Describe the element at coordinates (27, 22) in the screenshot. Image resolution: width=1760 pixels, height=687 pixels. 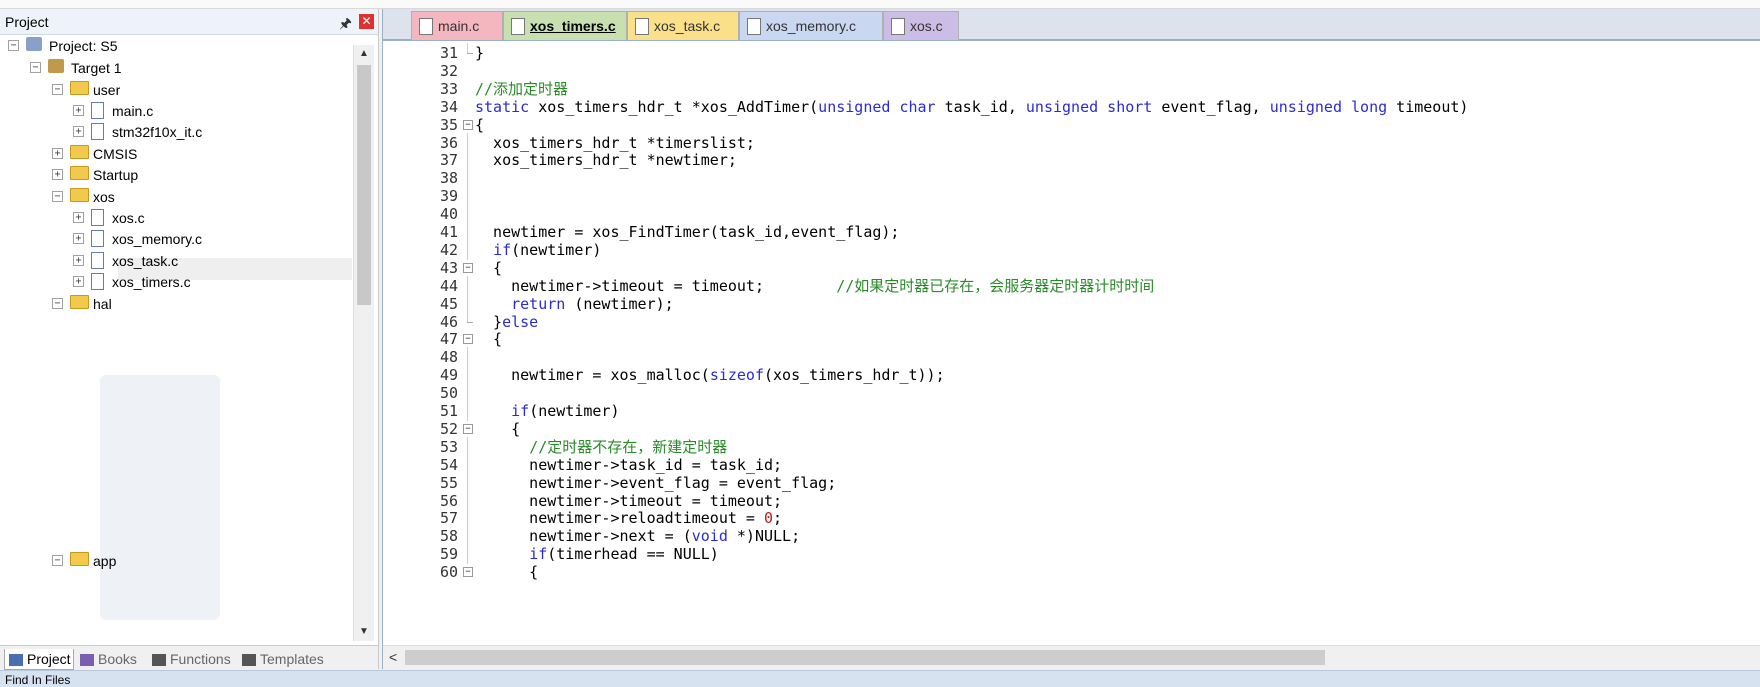
I see `project-panel-title: Project` at that location.